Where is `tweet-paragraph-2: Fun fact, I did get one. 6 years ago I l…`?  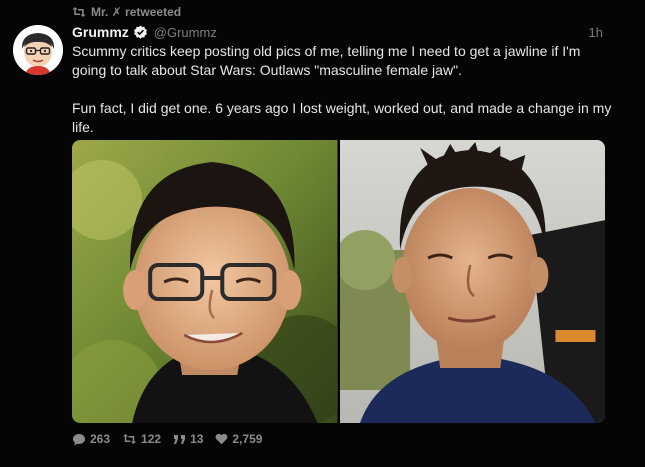 tweet-paragraph-2: Fun fact, I did get one. 6 years ago I l… is located at coordinates (342, 117).